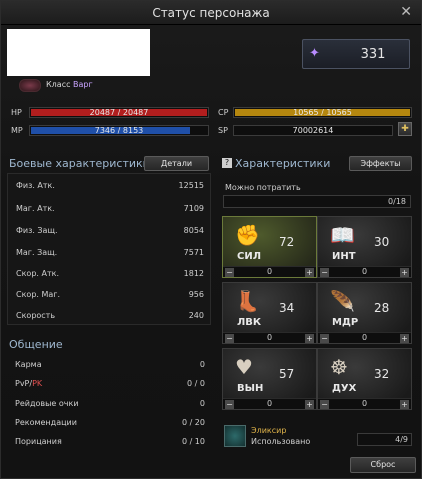 This screenshot has width=422, height=479. I want to click on details-button: Детали, so click(176, 163).